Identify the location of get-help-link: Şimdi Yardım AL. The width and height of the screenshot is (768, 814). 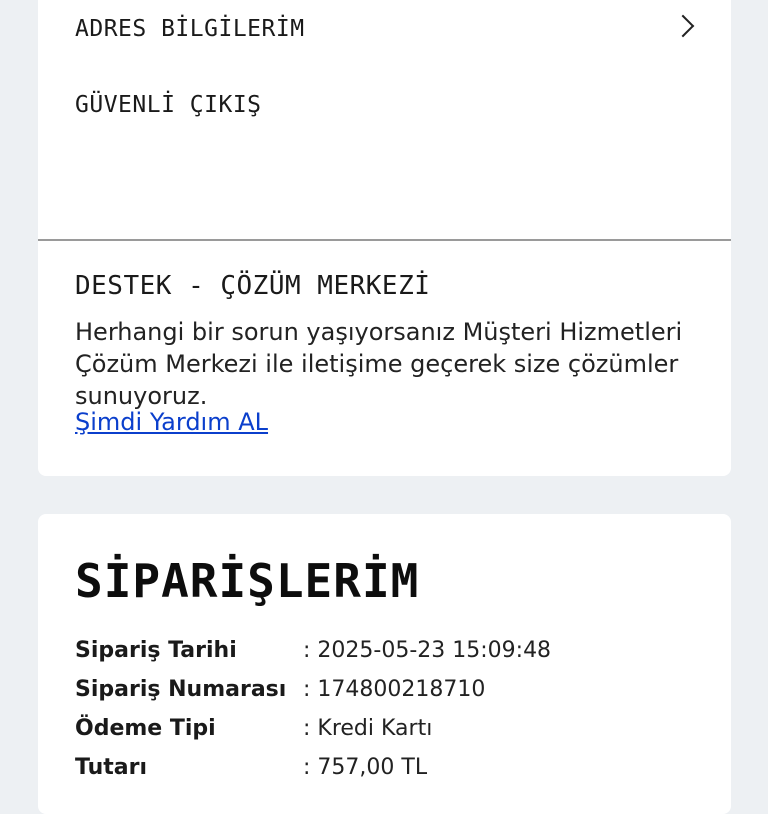
(171, 422).